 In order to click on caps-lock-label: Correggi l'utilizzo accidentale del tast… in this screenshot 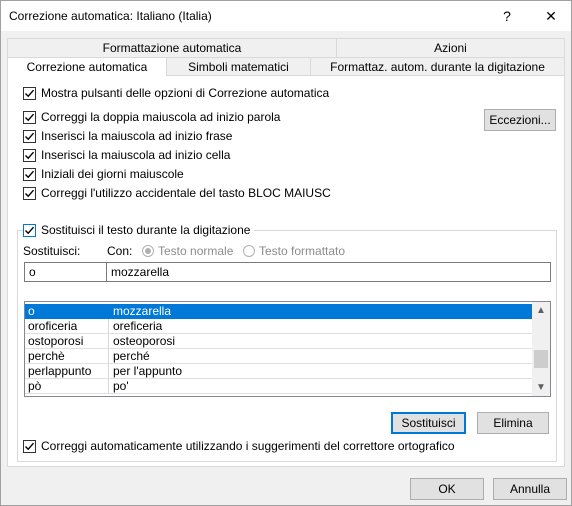, I will do `click(186, 193)`.